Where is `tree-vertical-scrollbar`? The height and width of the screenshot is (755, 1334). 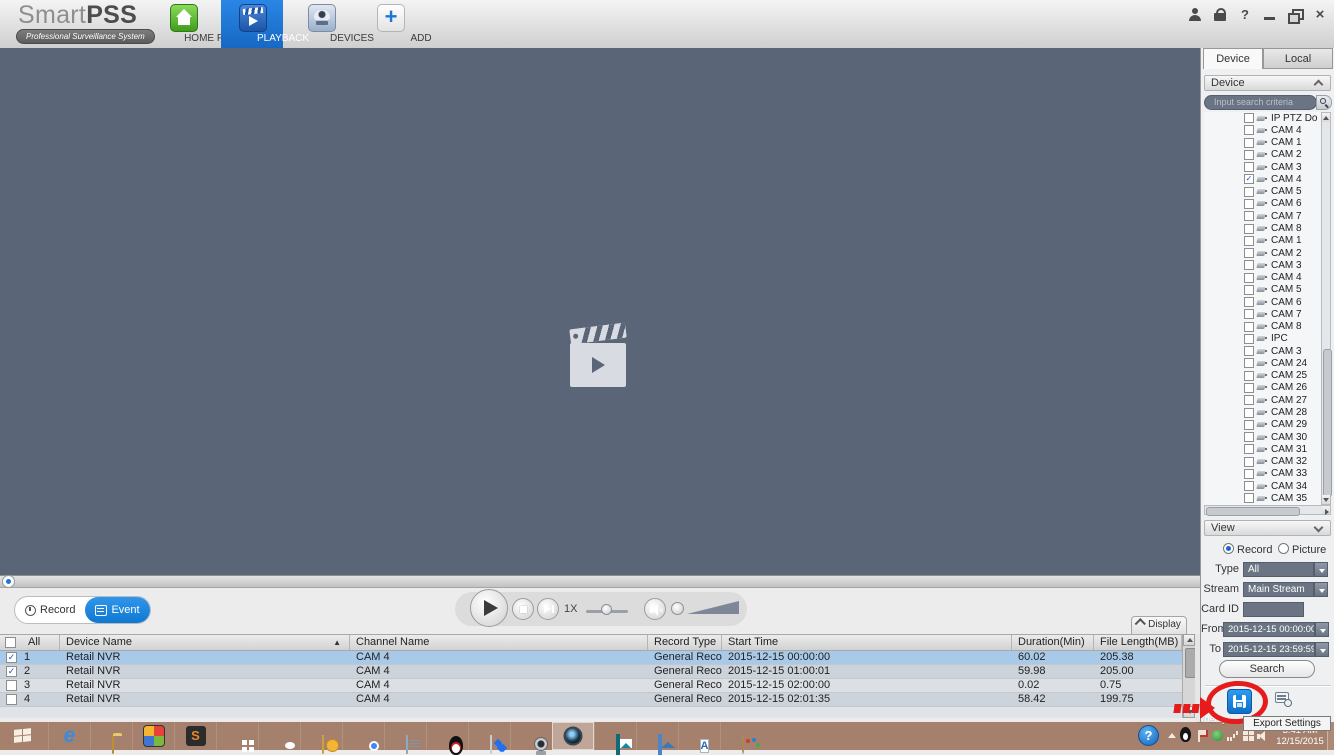 tree-vertical-scrollbar is located at coordinates (1326, 308).